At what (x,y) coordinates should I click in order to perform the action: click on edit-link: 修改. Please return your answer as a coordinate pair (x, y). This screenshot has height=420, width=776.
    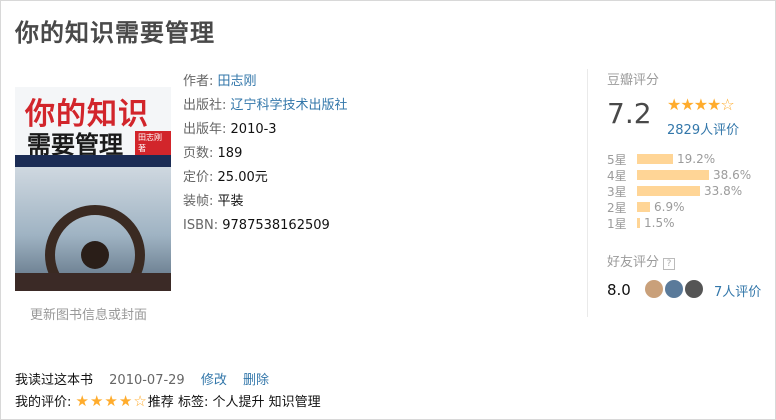
    Looking at the image, I should click on (214, 380).